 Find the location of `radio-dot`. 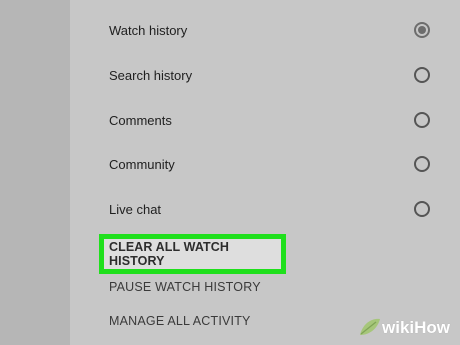

radio-dot is located at coordinates (422, 30).